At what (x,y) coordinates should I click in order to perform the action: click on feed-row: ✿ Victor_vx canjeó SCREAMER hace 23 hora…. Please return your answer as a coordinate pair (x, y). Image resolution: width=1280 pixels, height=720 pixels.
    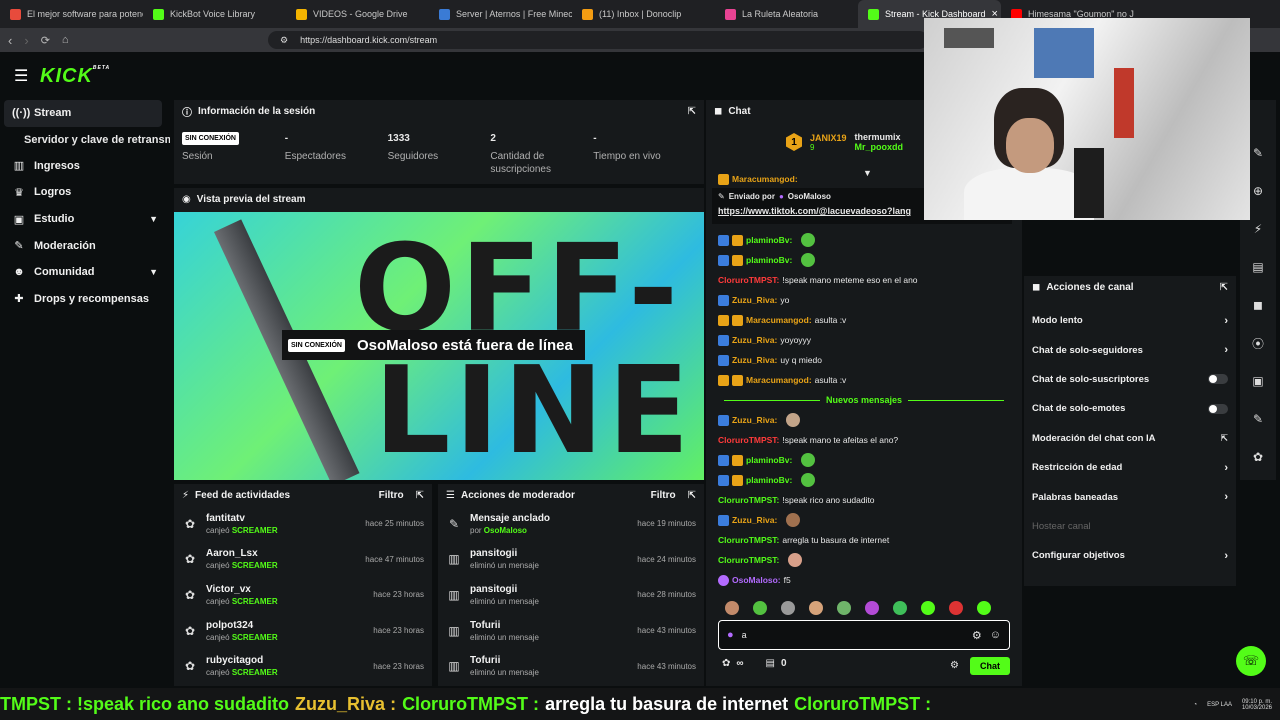
    Looking at the image, I should click on (303, 595).